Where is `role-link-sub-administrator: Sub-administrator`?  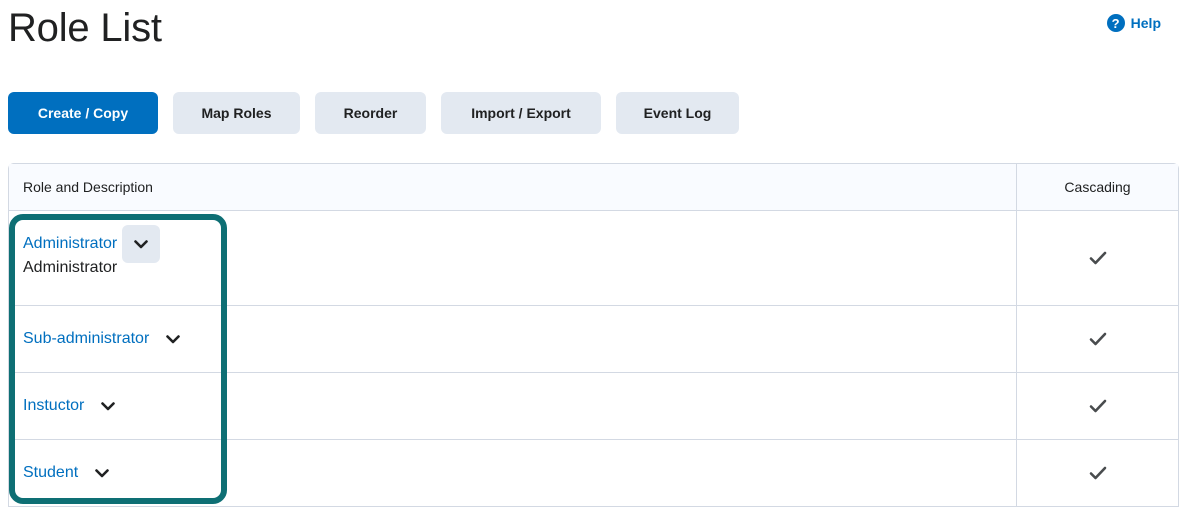 role-link-sub-administrator: Sub-administrator is located at coordinates (86, 339).